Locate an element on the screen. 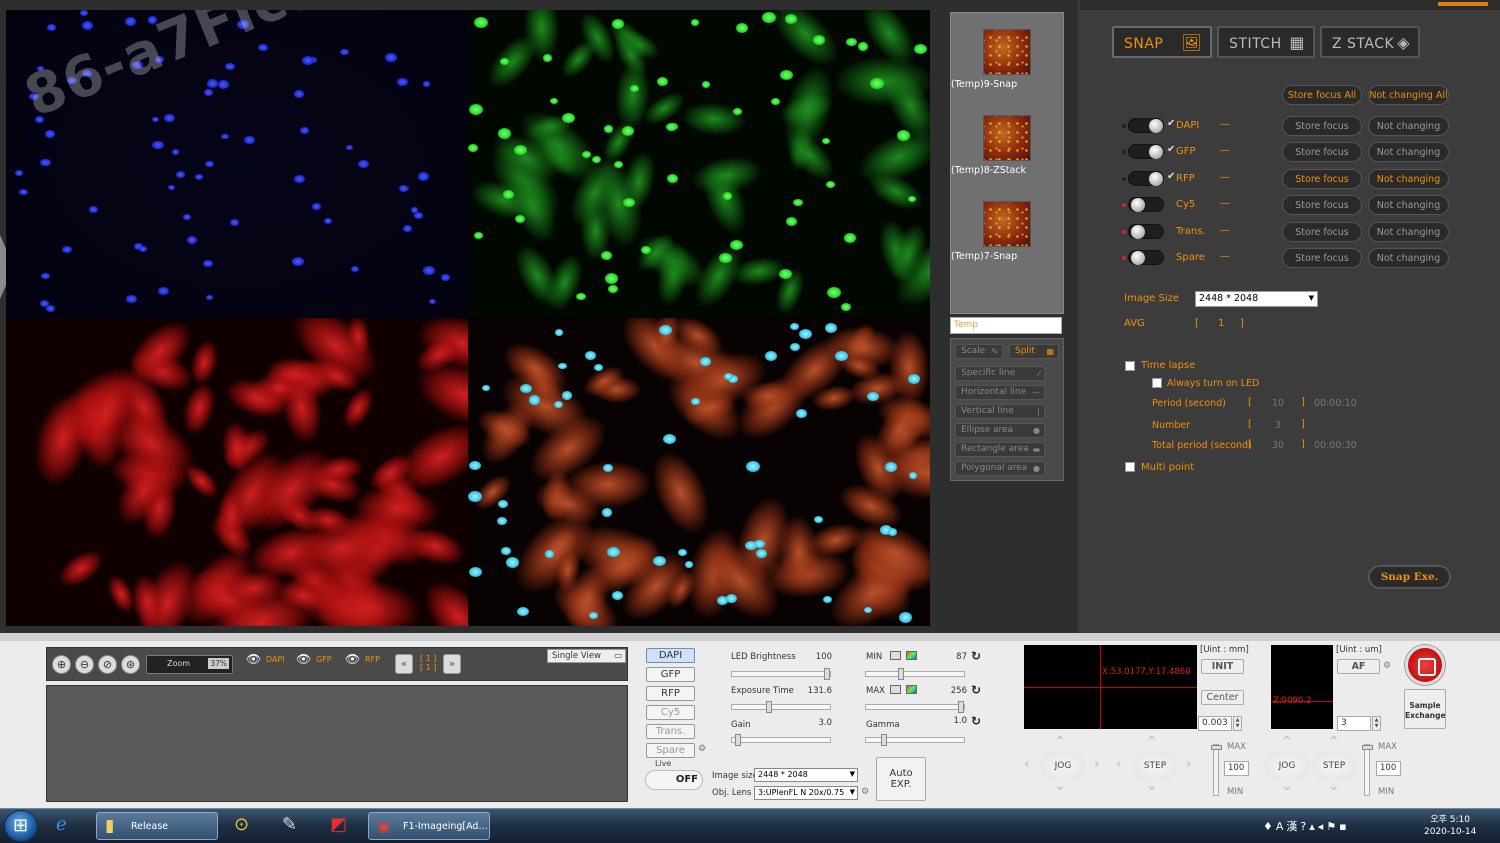  thumbnail-item: (Temp)8-ZStack is located at coordinates (1007, 145).